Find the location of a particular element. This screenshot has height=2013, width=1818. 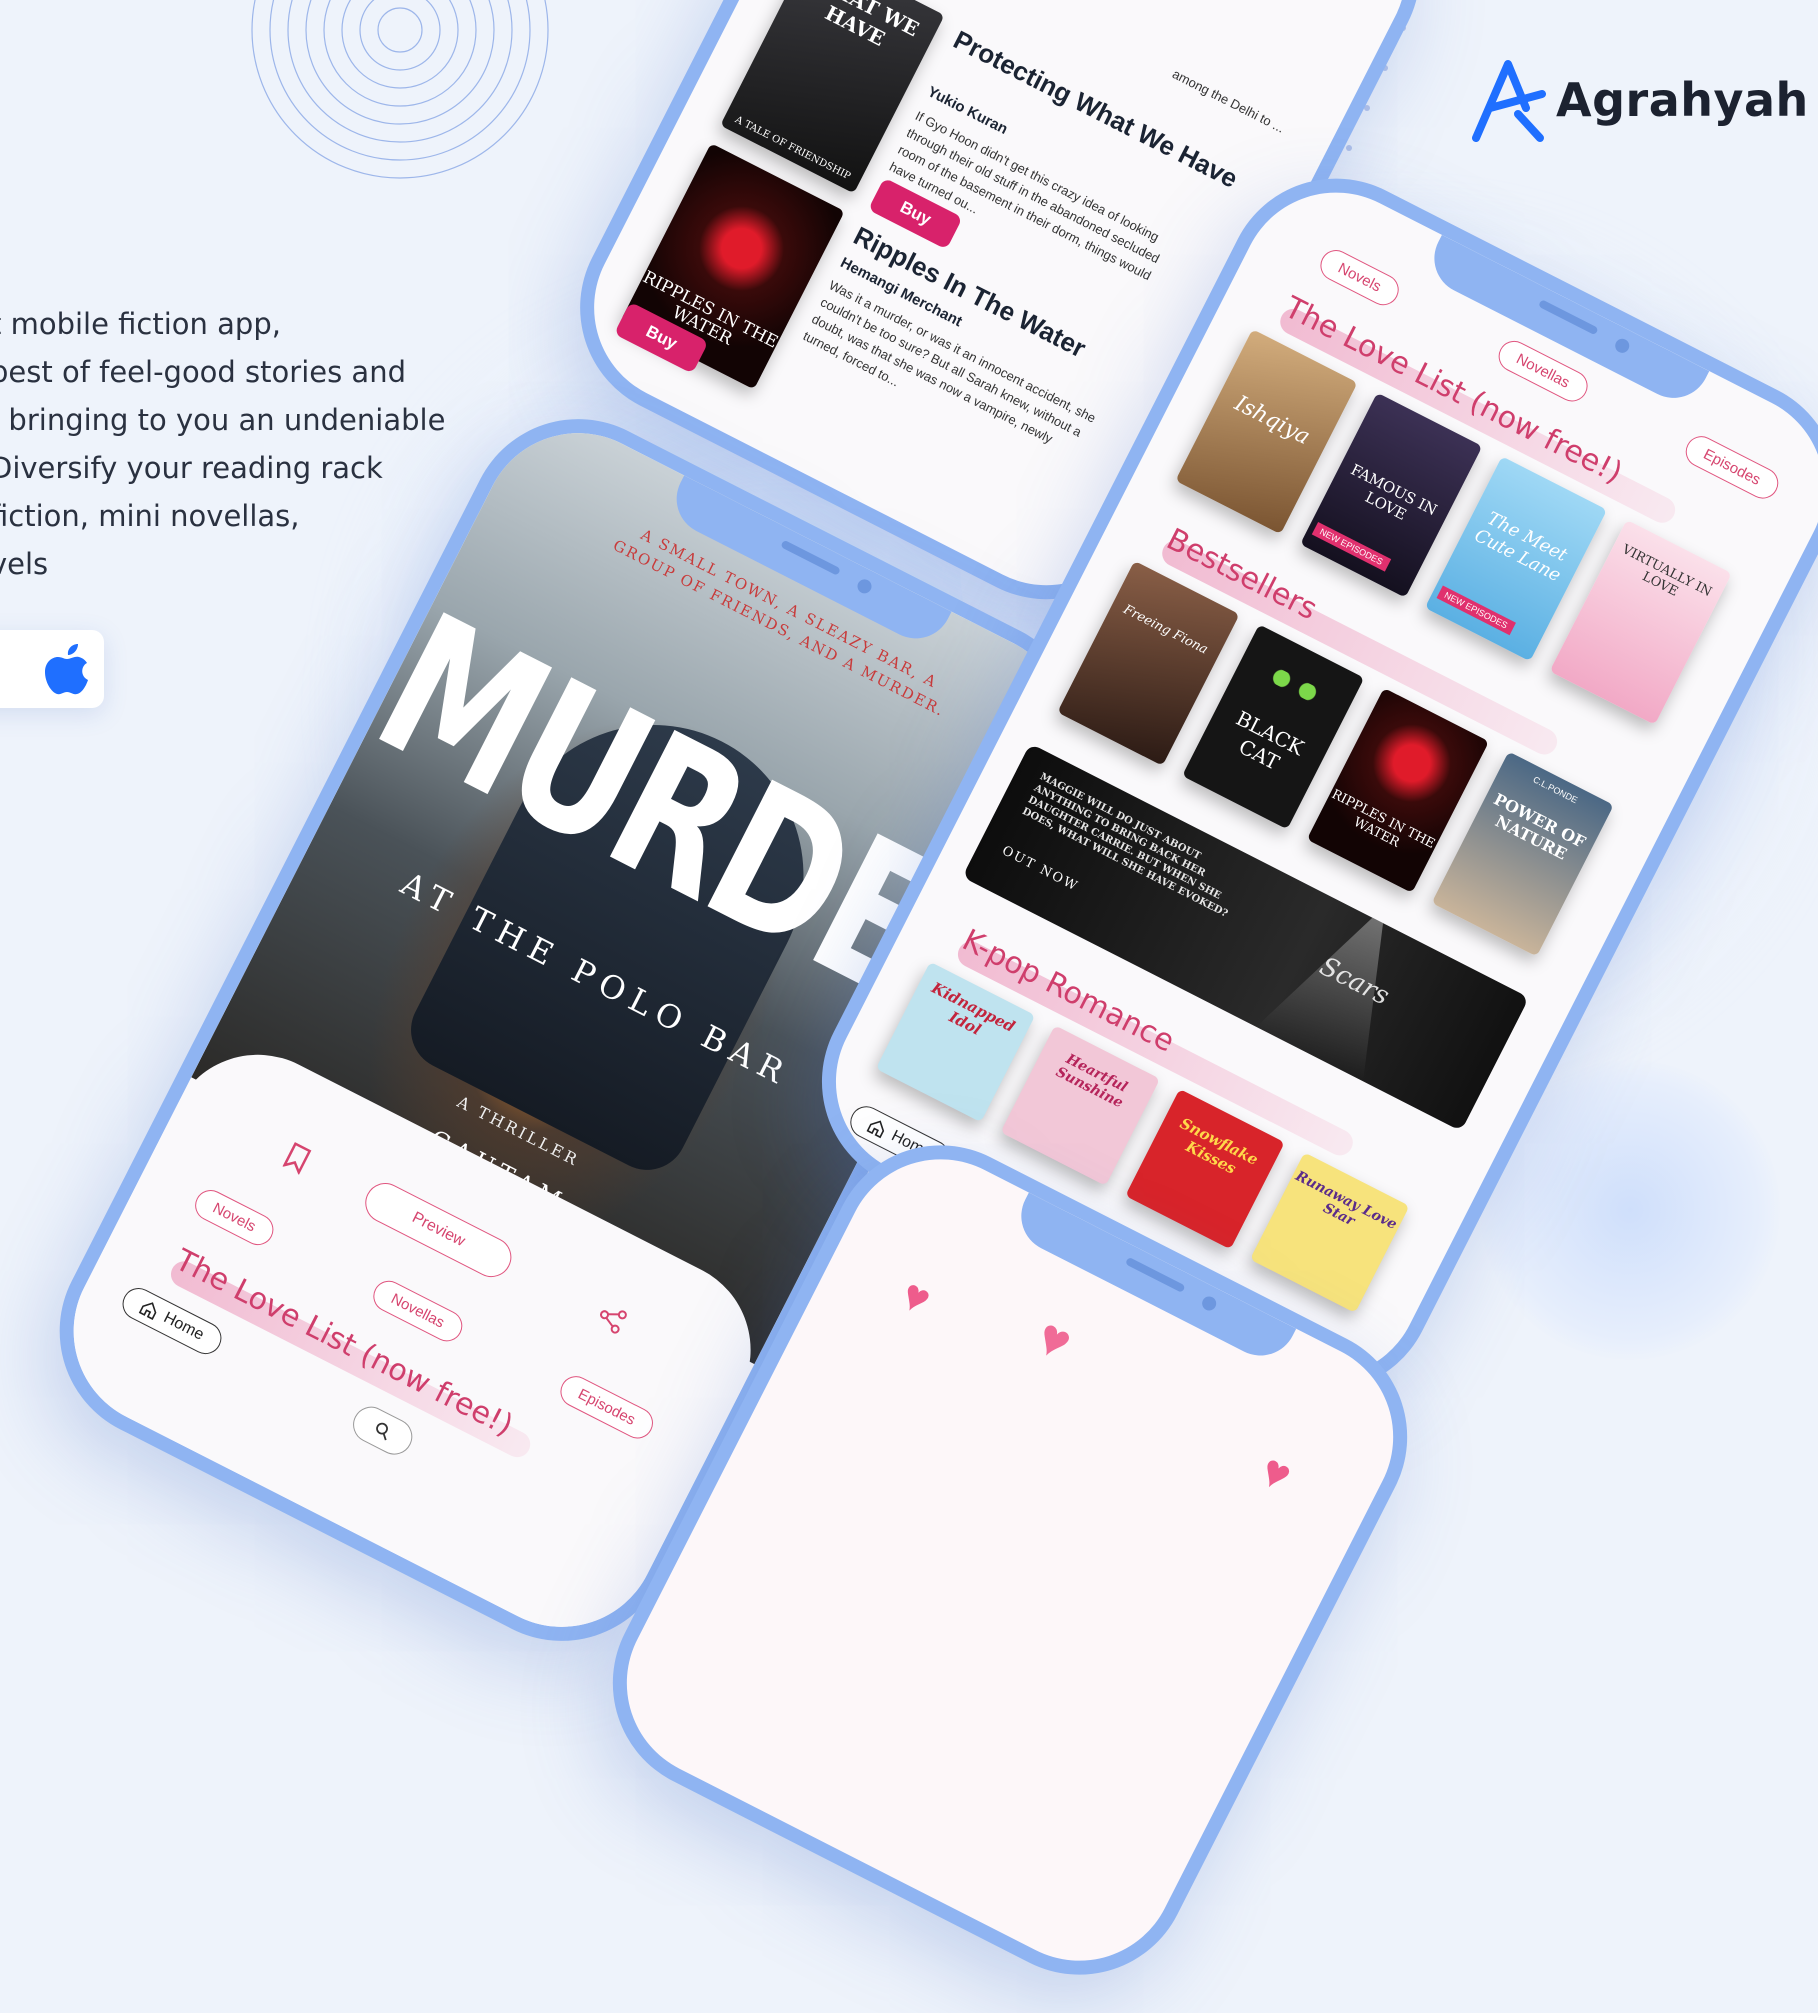

home-label: Home is located at coordinates (183, 1326).